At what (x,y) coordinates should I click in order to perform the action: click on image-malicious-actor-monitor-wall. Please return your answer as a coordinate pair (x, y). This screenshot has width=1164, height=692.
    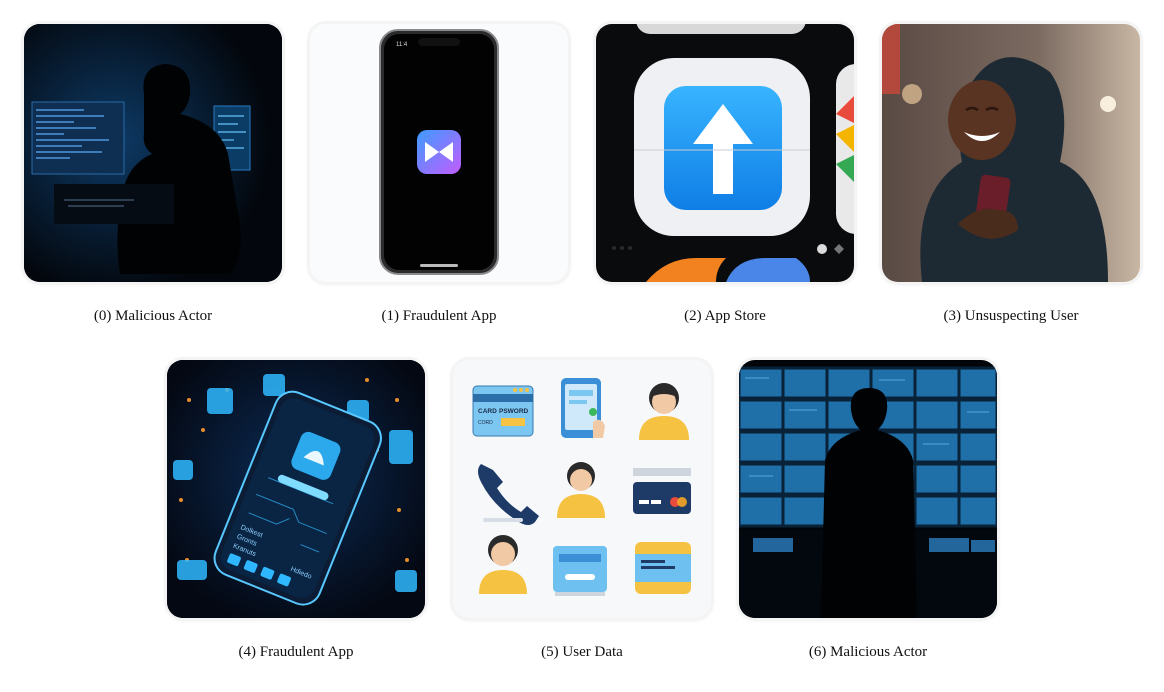
    Looking at the image, I should click on (868, 489).